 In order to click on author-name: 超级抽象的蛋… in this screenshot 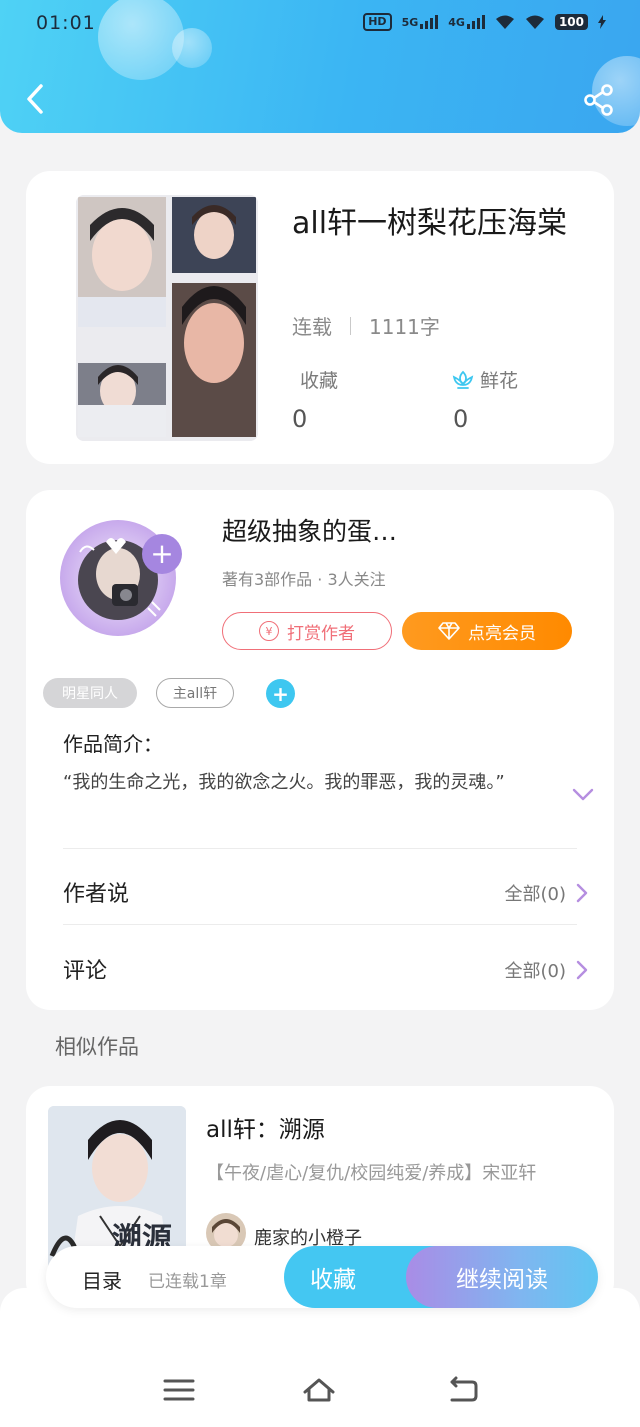, I will do `click(309, 530)`.